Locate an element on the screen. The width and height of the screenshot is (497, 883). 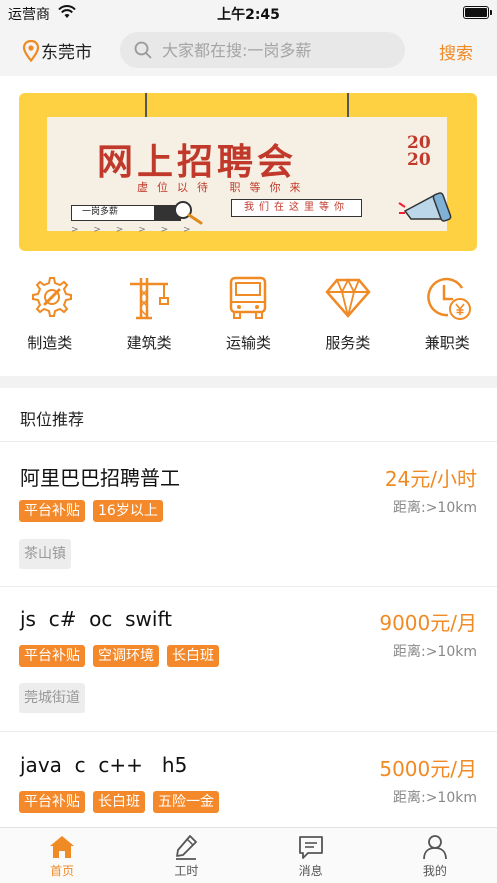
tab-messages: 消息 is located at coordinates (311, 855).